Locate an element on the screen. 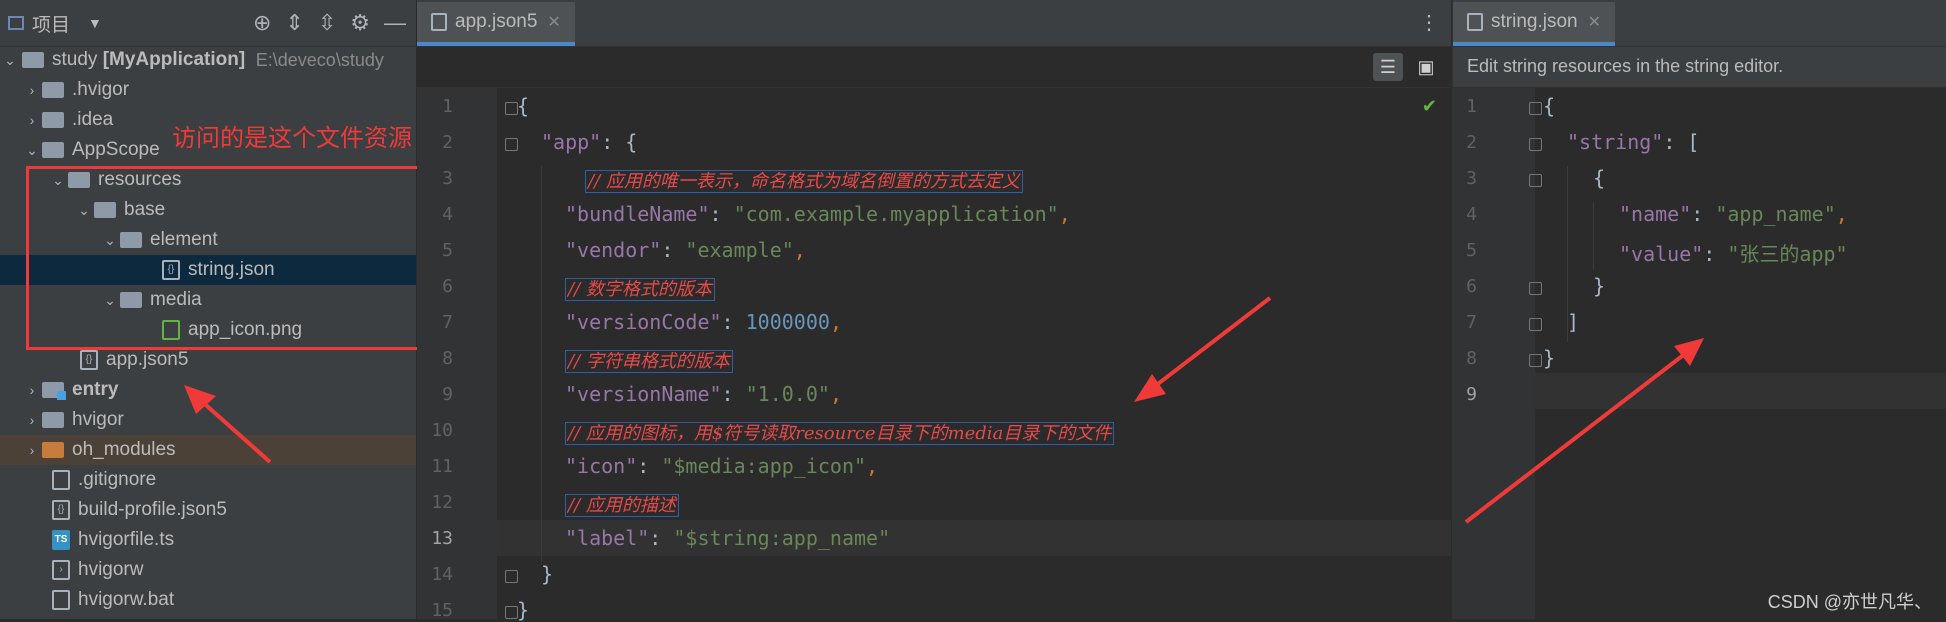 This screenshot has width=1946, height=622. tab-app-json5: app.json5 ✕ is located at coordinates (496, 24).